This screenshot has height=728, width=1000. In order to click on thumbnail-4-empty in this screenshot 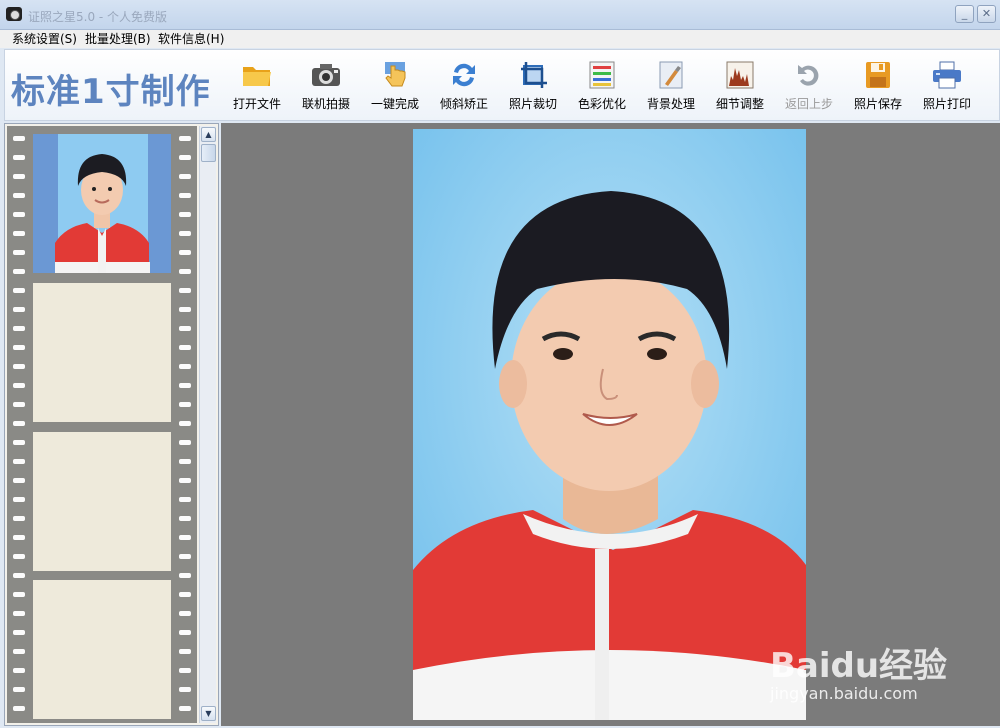, I will do `click(102, 649)`.